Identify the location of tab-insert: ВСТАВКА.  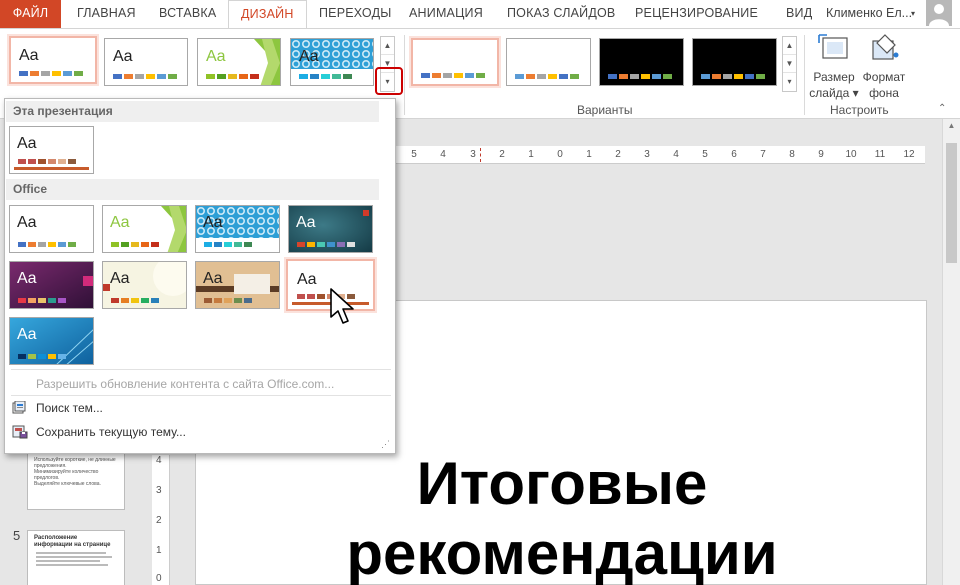
(187, 13).